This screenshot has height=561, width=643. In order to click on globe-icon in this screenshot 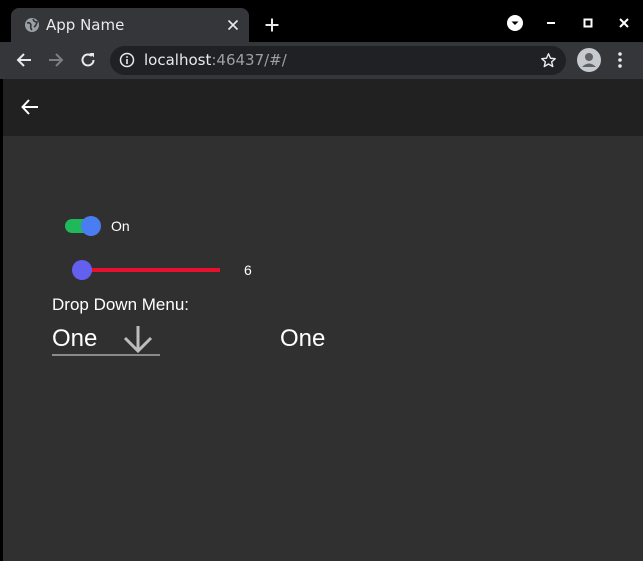, I will do `click(32, 25)`.